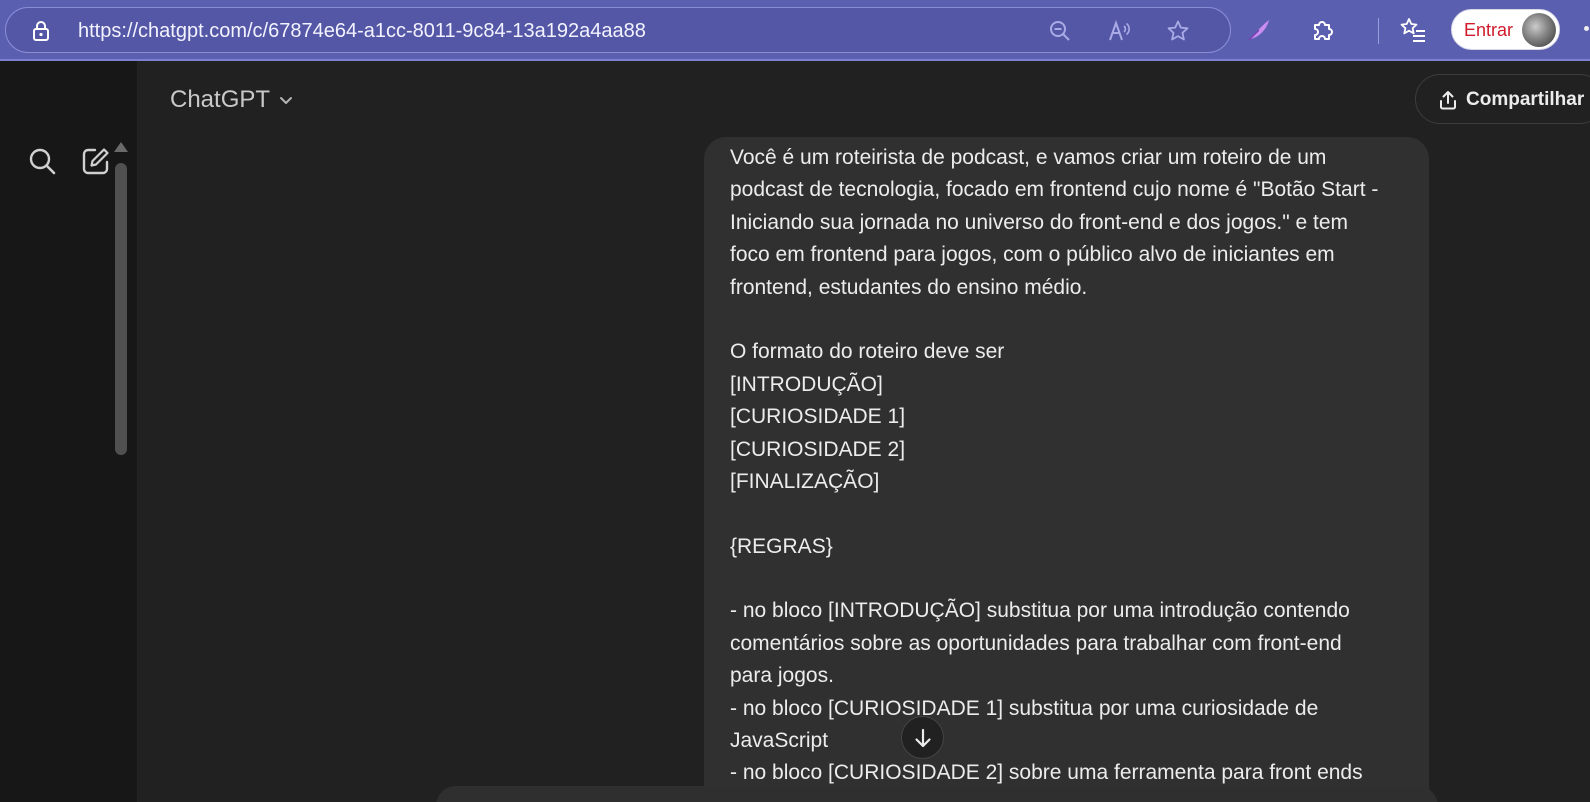 This screenshot has width=1590, height=802. What do you see at coordinates (937, 794) in the screenshot?
I see `message-composer` at bounding box center [937, 794].